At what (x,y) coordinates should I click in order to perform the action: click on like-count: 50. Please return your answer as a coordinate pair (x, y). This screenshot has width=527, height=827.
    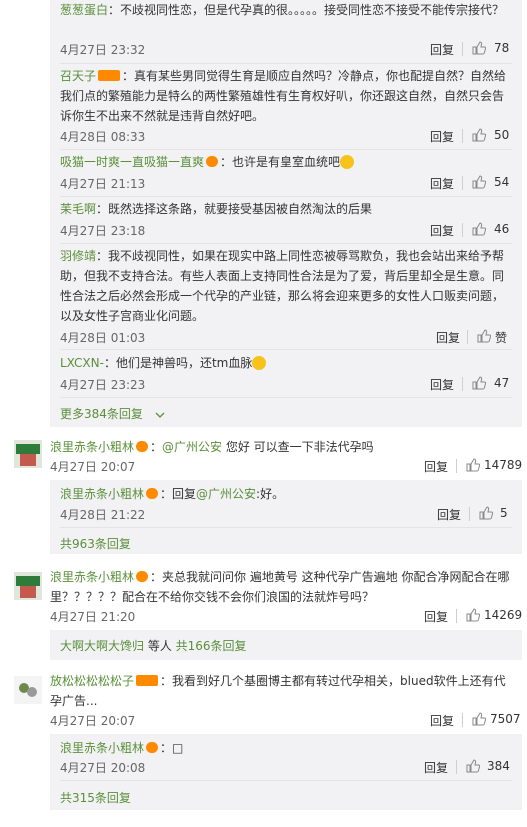
    Looking at the image, I should click on (502, 135).